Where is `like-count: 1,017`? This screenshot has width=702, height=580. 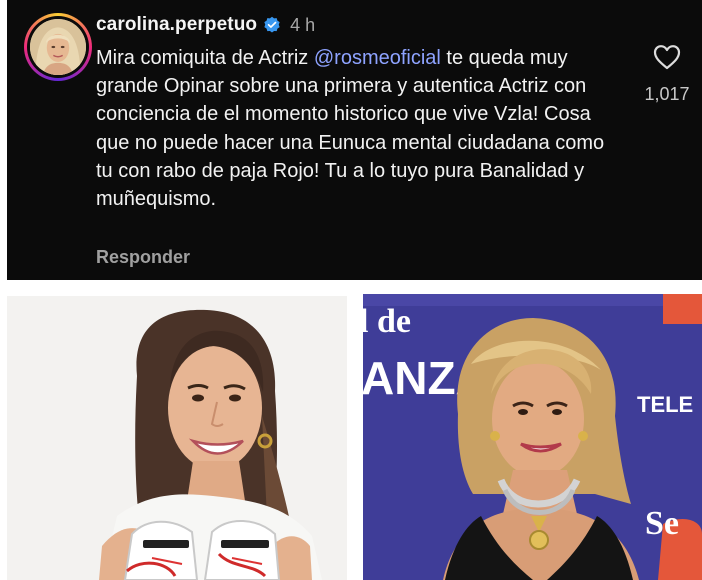
like-count: 1,017 is located at coordinates (667, 94).